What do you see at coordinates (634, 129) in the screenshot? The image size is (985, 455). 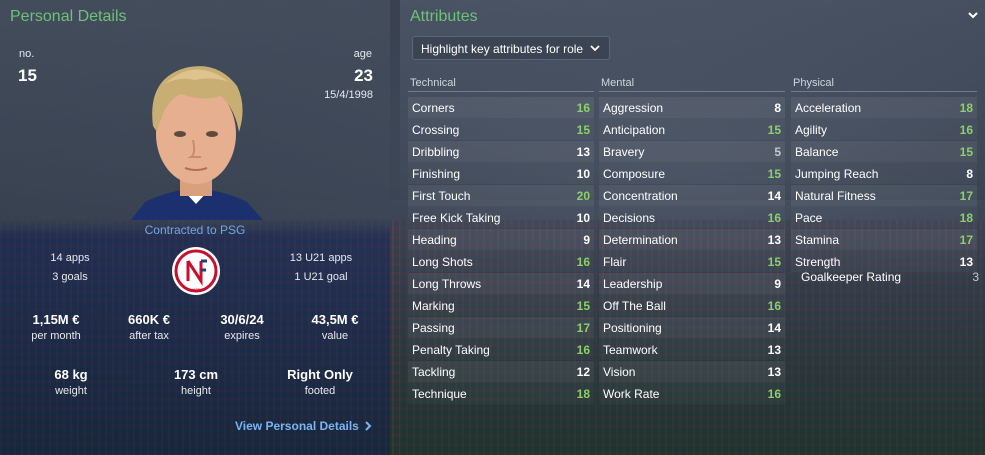 I see `attribute-name: Anticipation` at bounding box center [634, 129].